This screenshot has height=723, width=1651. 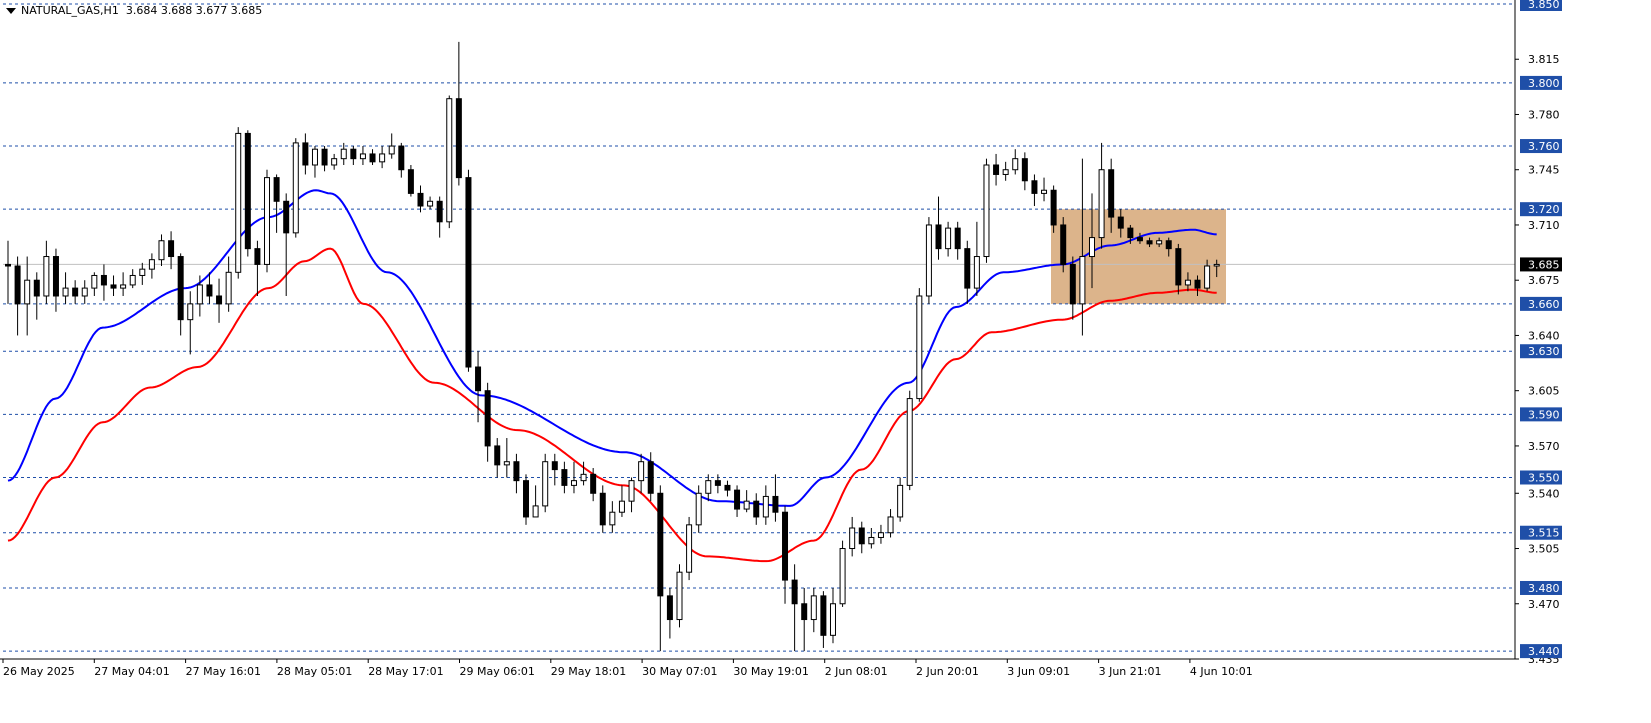 What do you see at coordinates (1544, 335) in the screenshot?
I see `price-tick-label: 3.640` at bounding box center [1544, 335].